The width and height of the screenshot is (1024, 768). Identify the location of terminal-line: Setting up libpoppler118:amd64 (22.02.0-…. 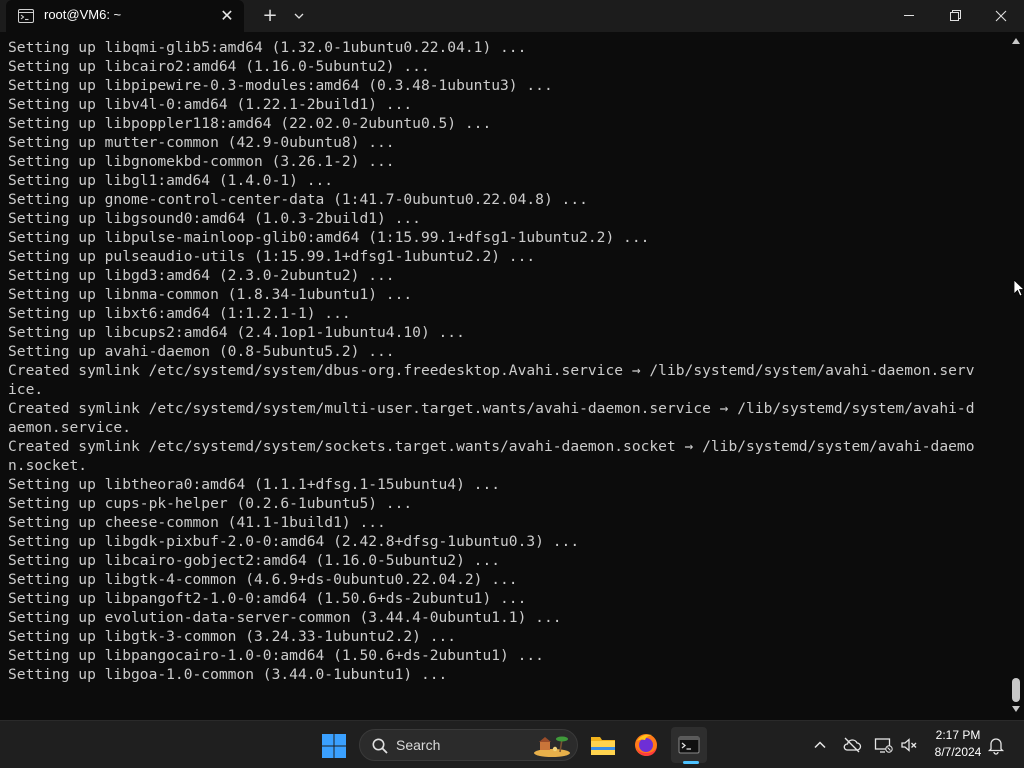
(250, 123).